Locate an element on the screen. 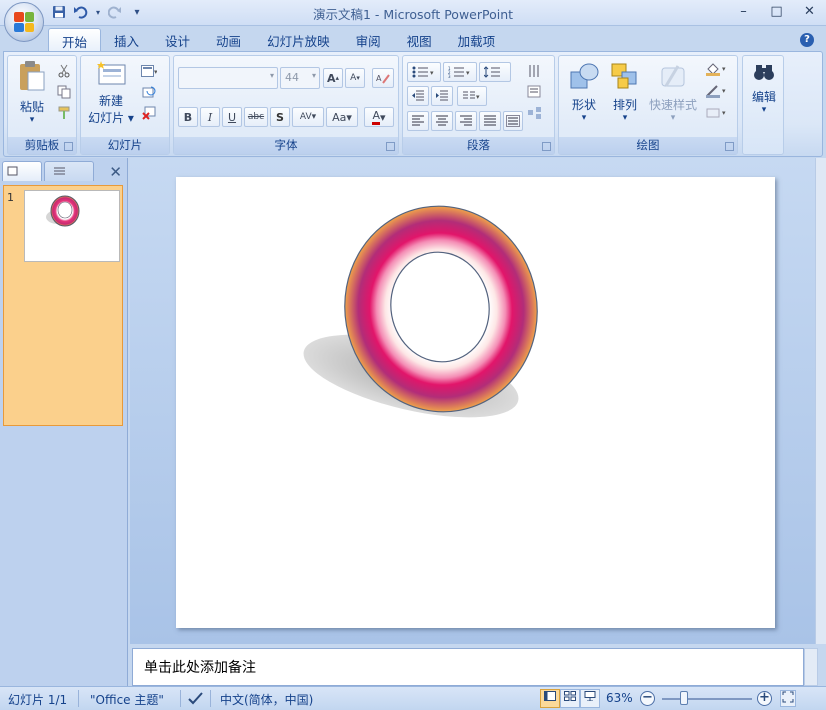 The width and height of the screenshot is (826, 710). tab-slideshow: 幻灯片放映 is located at coordinates (298, 39).